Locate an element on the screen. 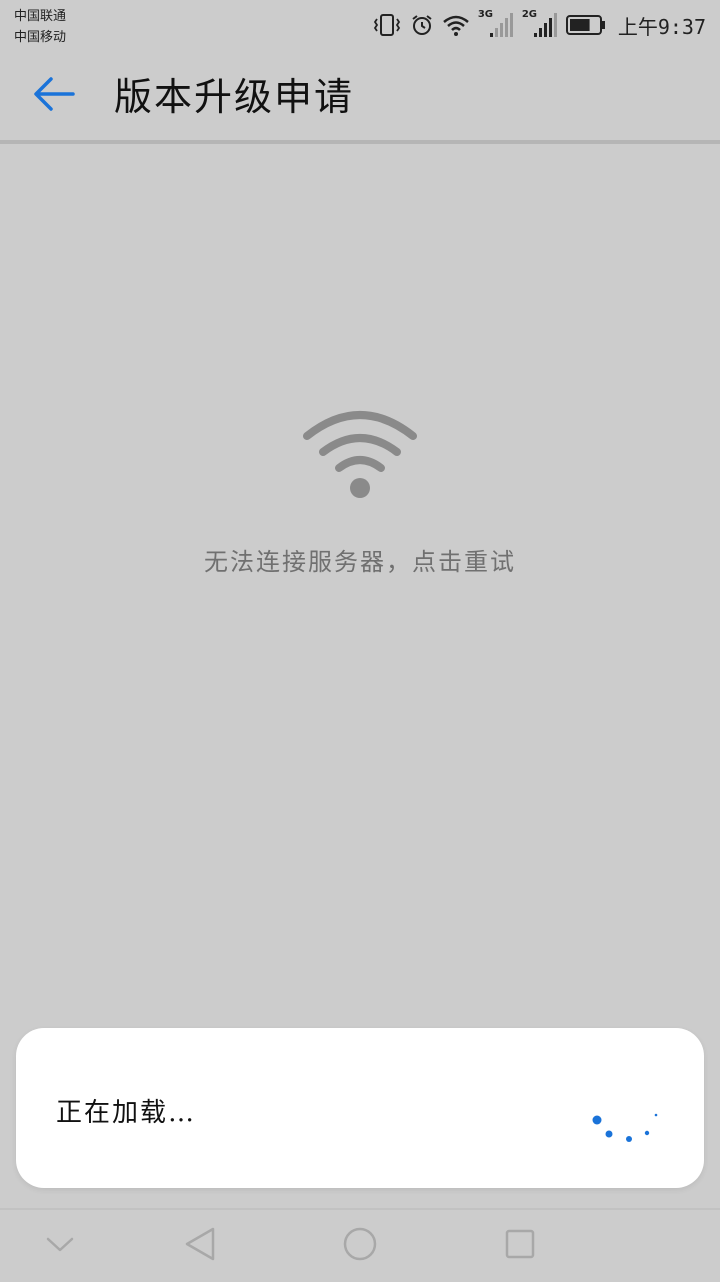 The width and height of the screenshot is (720, 1282). vibrate-icon is located at coordinates (387, 25).